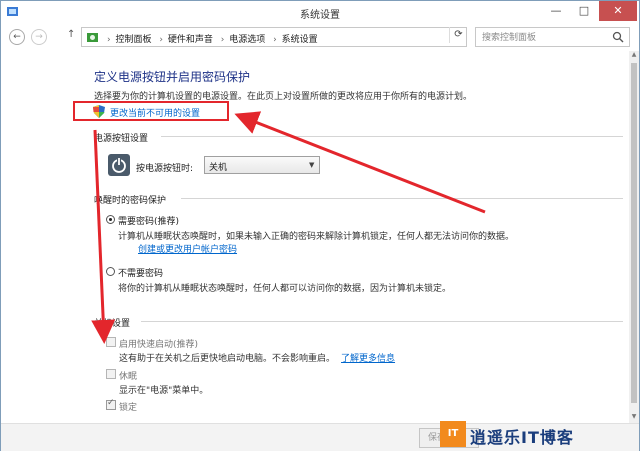 The image size is (640, 451). What do you see at coordinates (111, 374) in the screenshot?
I see `hibernate-checkbox` at bounding box center [111, 374].